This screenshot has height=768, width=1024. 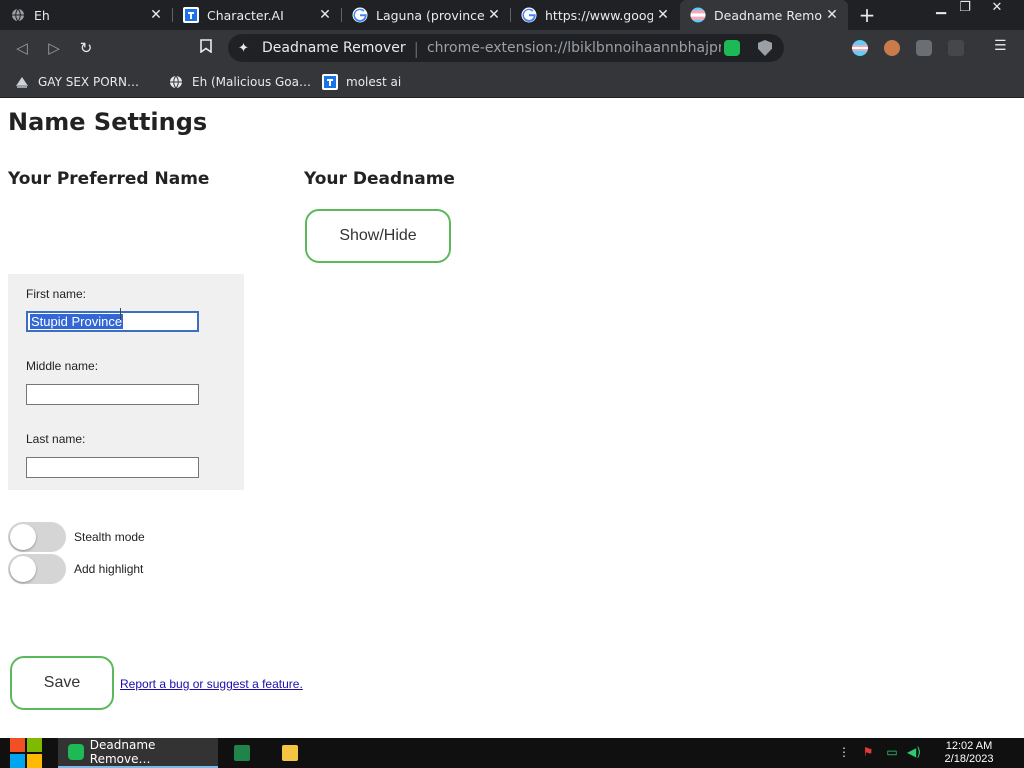 What do you see at coordinates (86, 15) in the screenshot?
I see `tab-eh: Eh ✕` at bounding box center [86, 15].